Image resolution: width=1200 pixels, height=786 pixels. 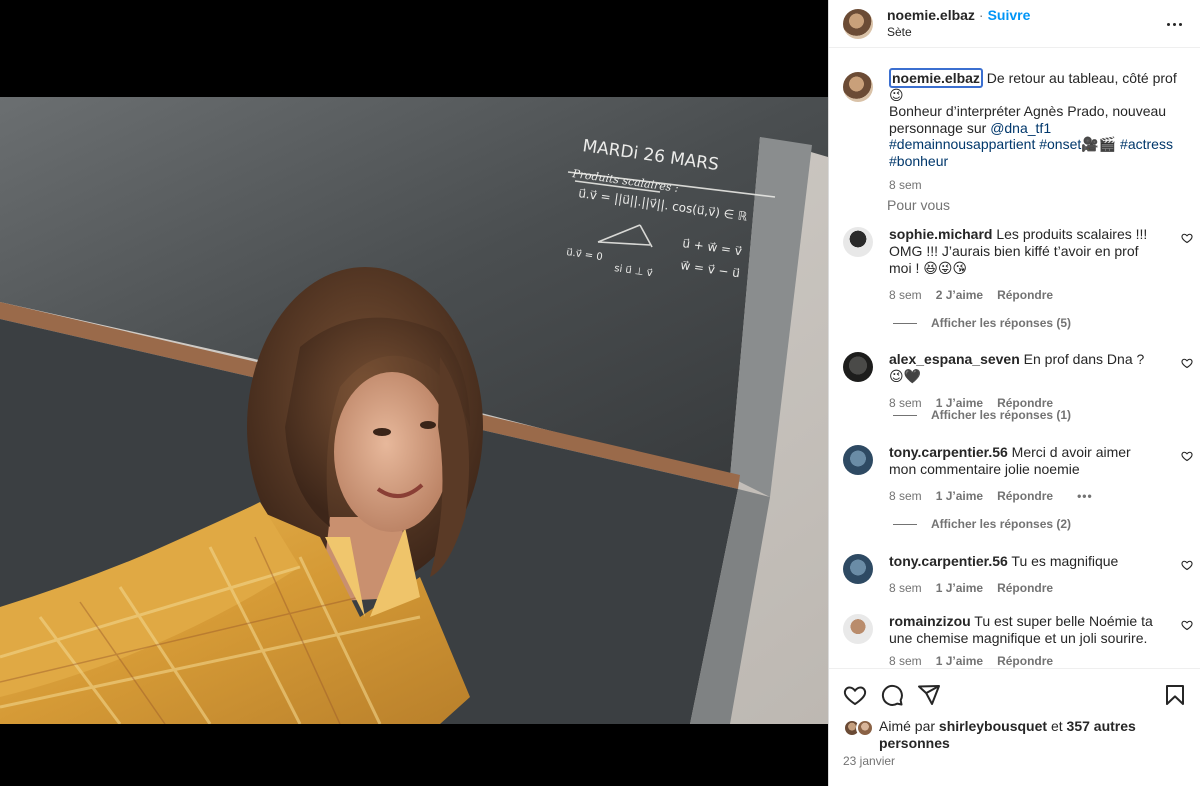 I want to click on more-options-icon, so click(x=1174, y=24).